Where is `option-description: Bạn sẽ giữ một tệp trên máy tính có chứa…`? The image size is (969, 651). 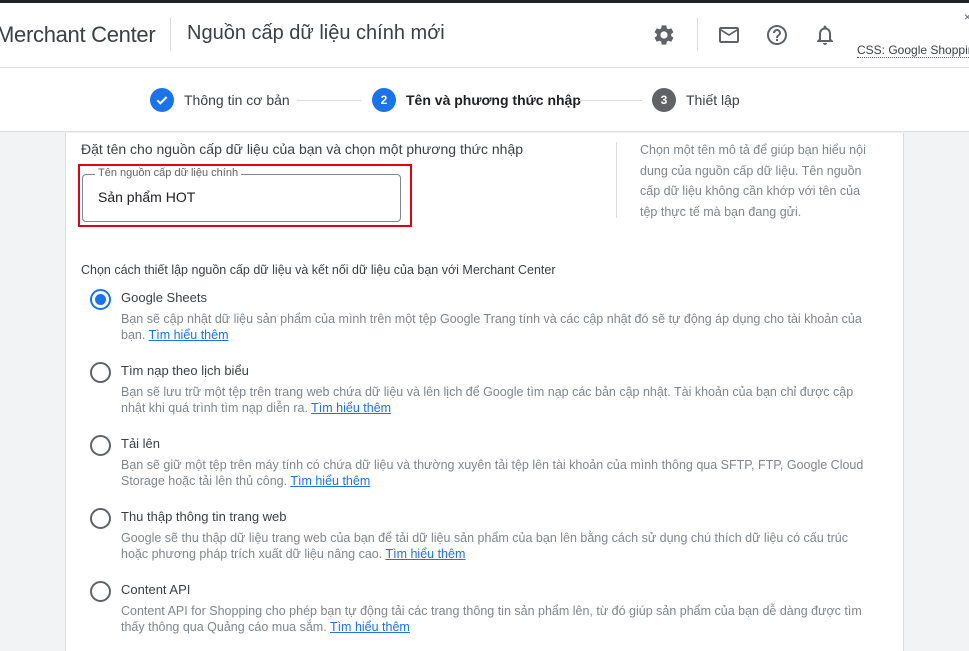
option-description: Bạn sẽ giữ một tệp trên máy tính có chứa… is located at coordinates (492, 473).